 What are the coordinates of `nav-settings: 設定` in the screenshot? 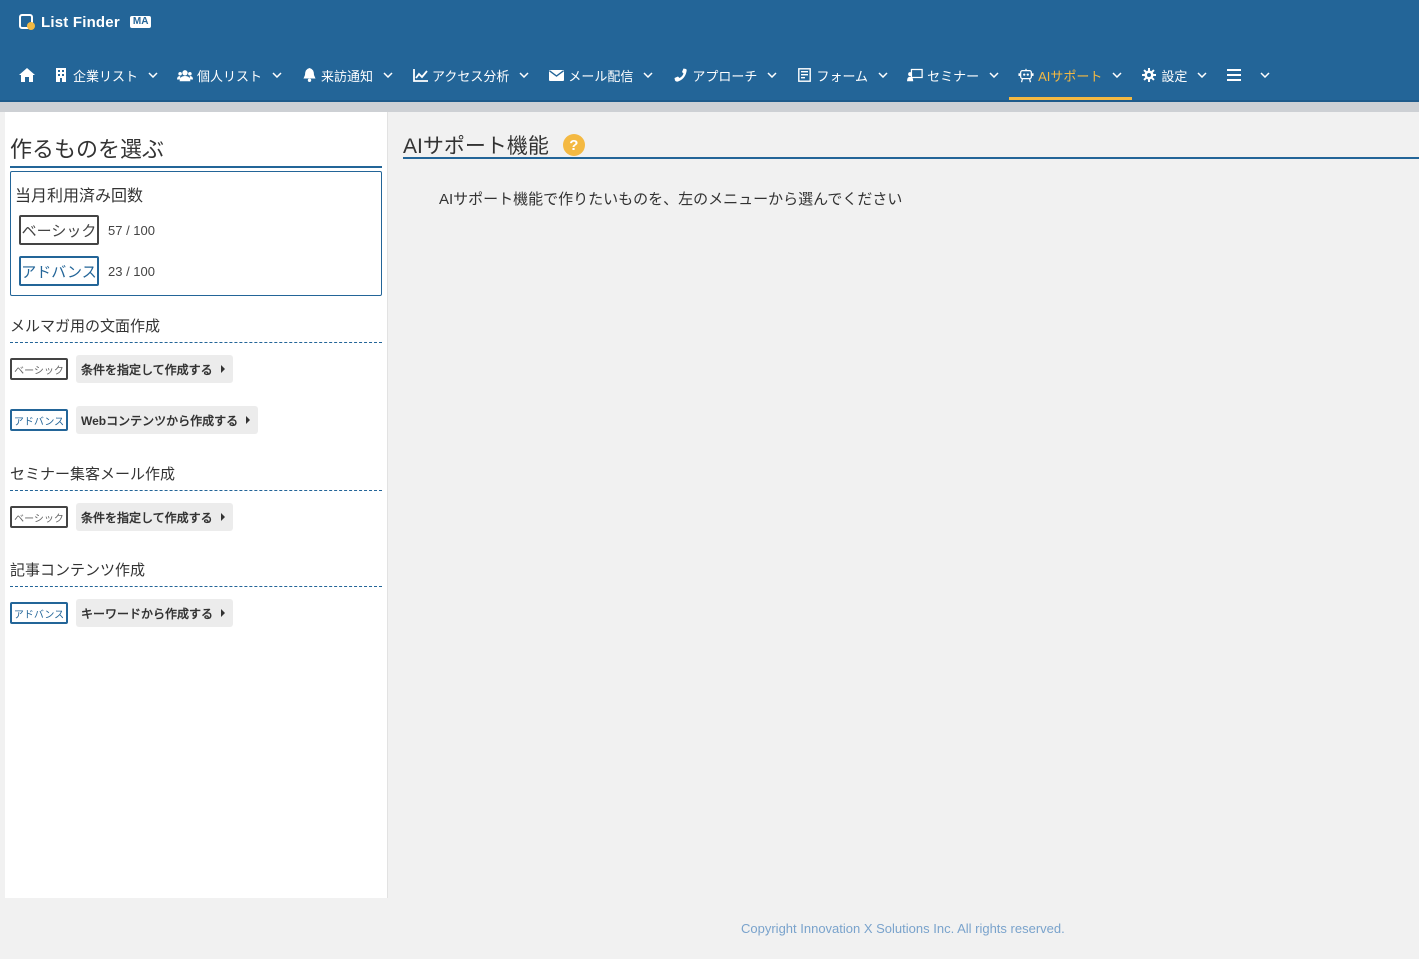 It's located at (1174, 75).